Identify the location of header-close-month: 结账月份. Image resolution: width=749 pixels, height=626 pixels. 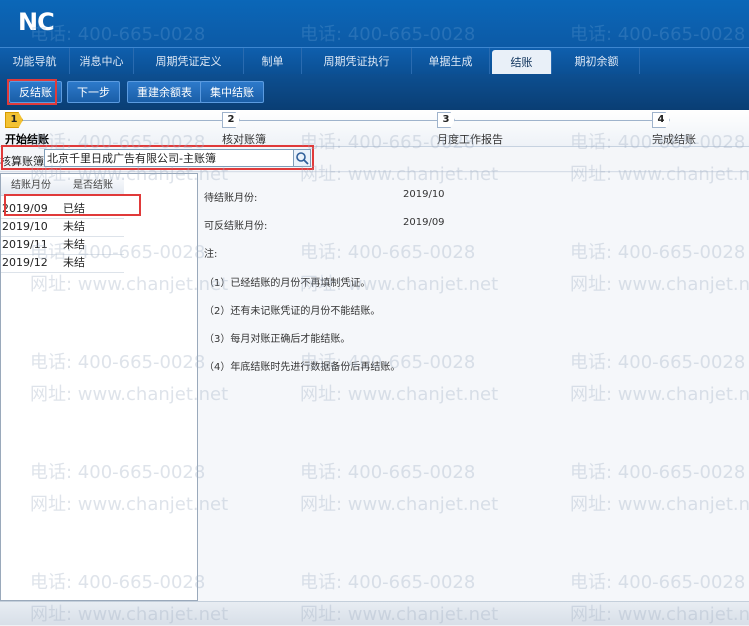
(31, 185).